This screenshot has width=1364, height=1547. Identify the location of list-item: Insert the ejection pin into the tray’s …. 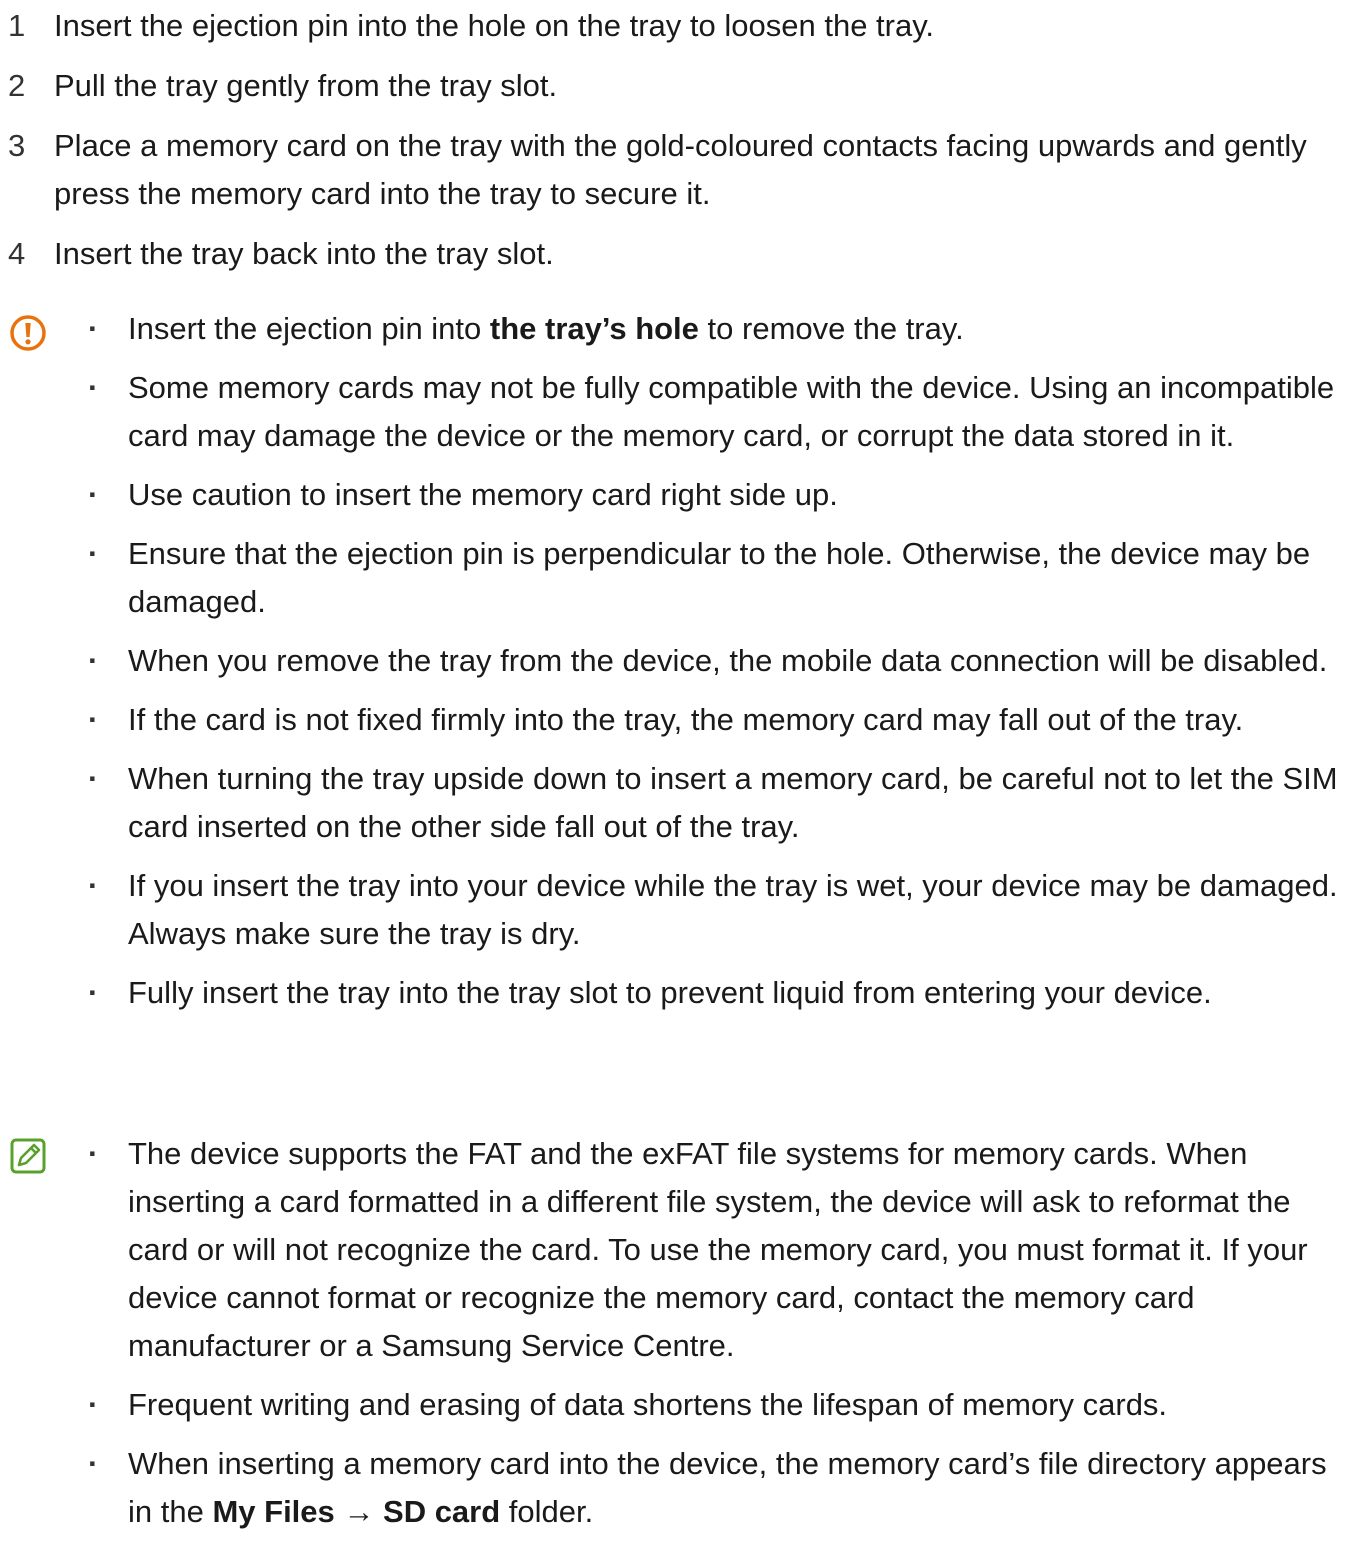
(719, 329).